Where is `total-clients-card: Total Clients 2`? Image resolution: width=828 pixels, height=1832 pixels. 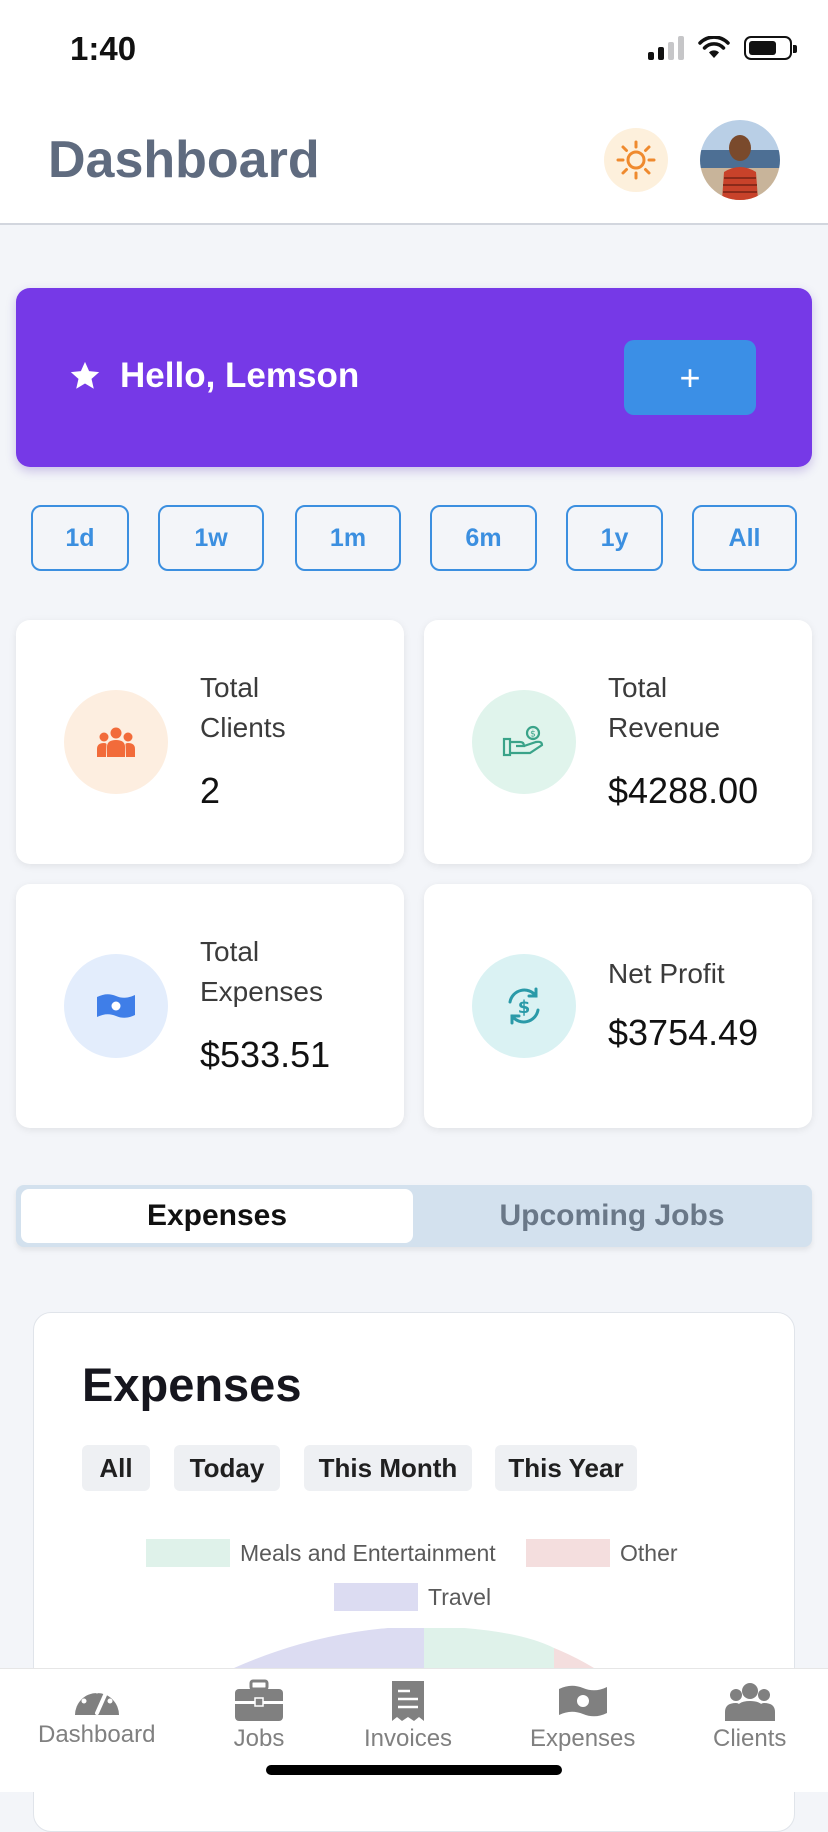
total-clients-card: Total Clients 2 is located at coordinates (210, 742).